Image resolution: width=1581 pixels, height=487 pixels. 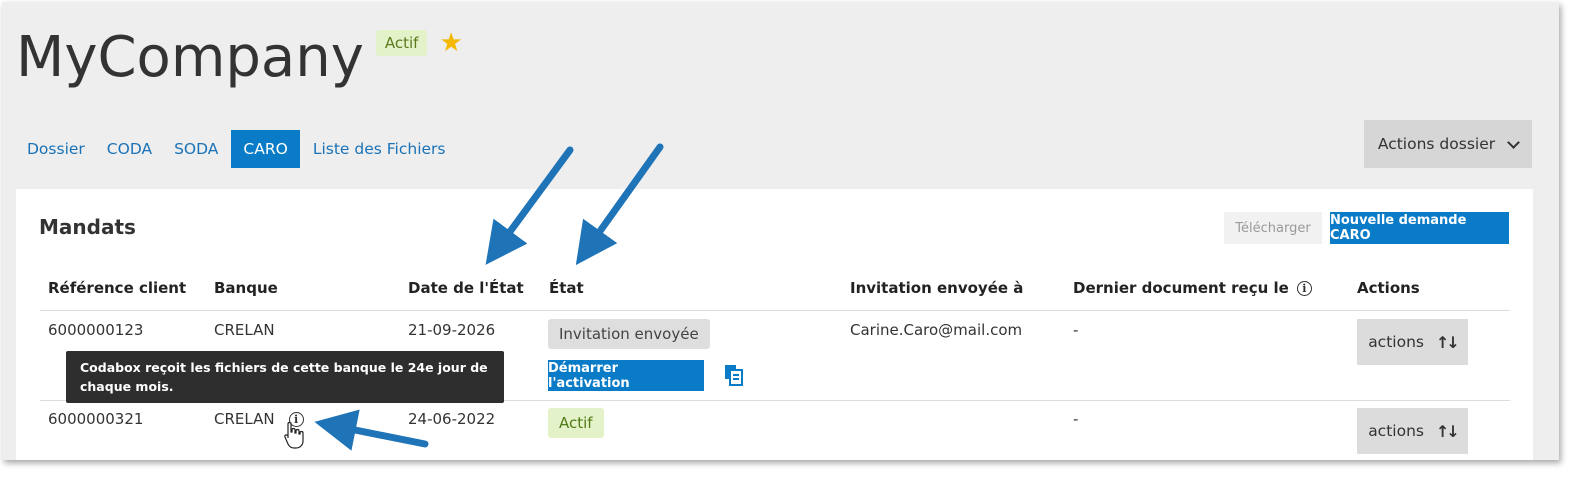 I want to click on row-1-invitation-email: Carine.Caro@mail.com, so click(x=936, y=330).